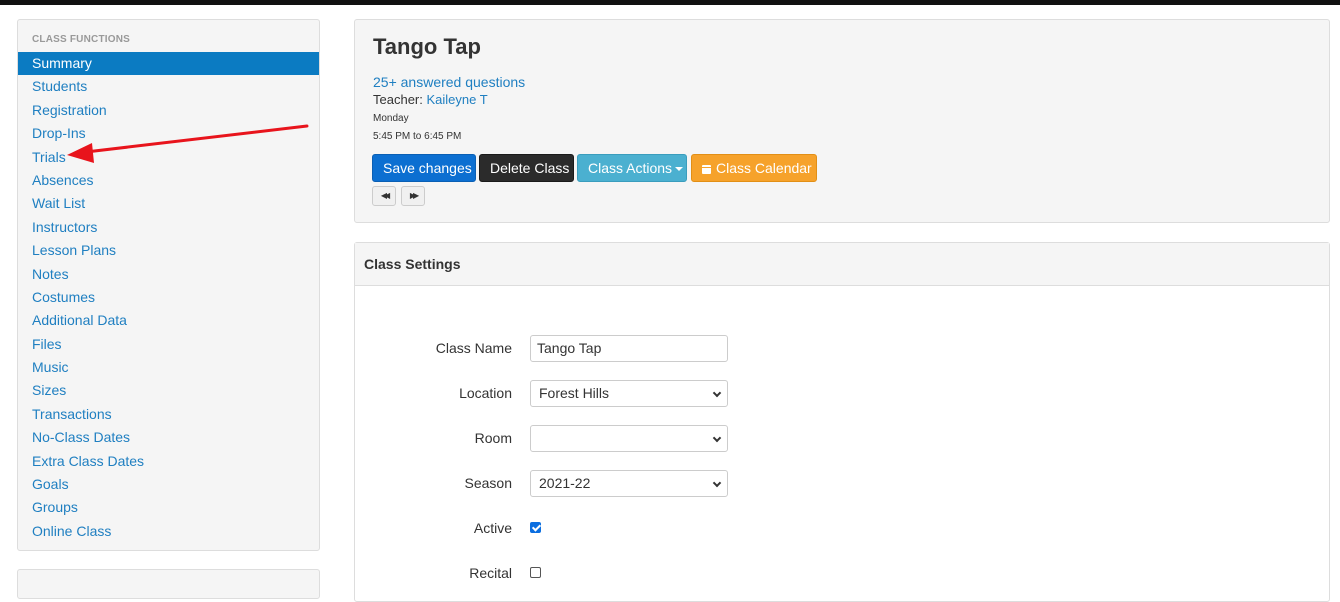  What do you see at coordinates (764, 168) in the screenshot?
I see `class-calendar-label: Class Calendar` at bounding box center [764, 168].